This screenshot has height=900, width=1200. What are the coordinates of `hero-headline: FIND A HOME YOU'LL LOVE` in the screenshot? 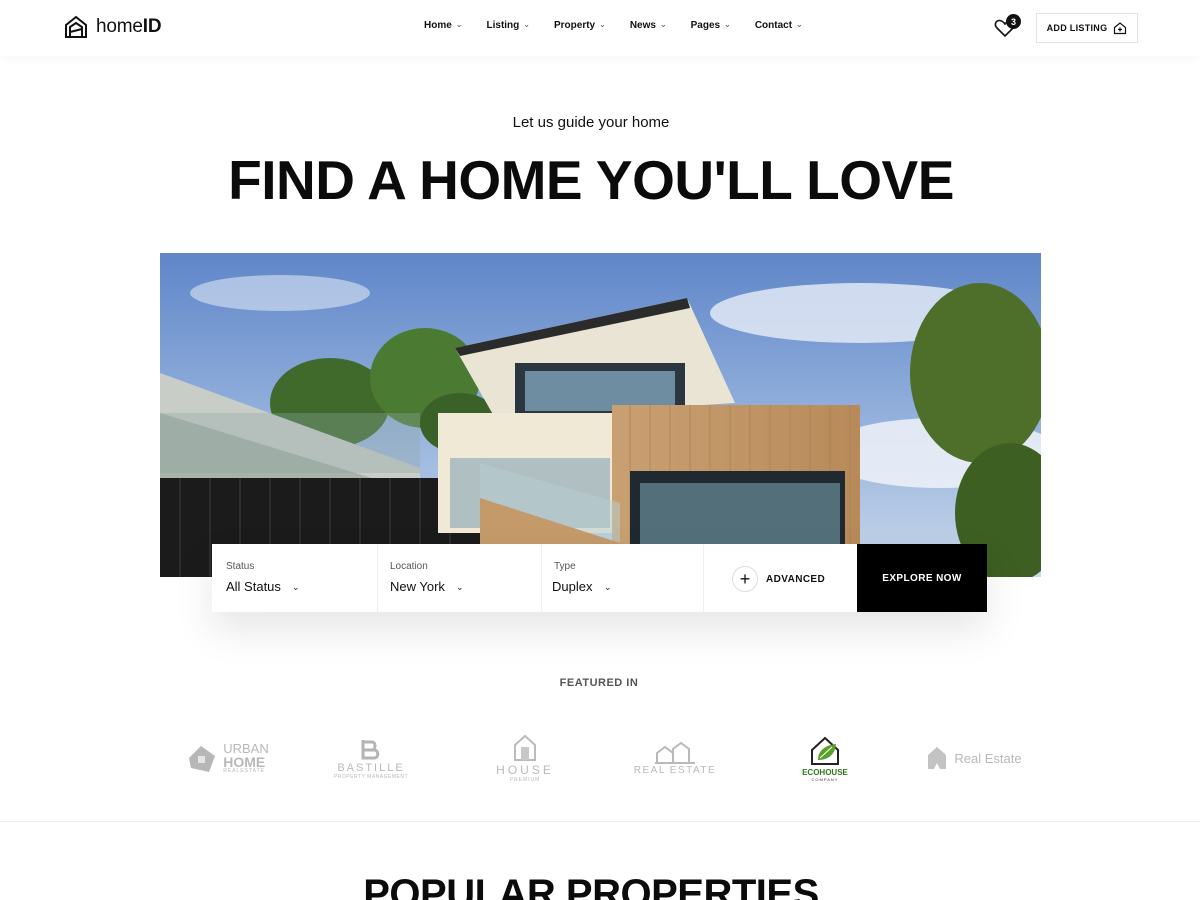 It's located at (591, 180).